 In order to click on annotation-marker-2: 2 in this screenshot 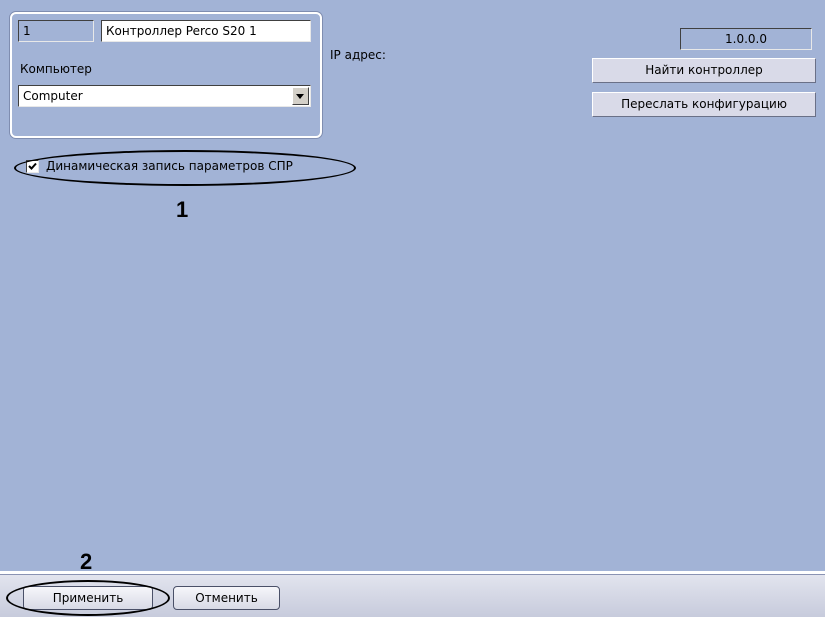, I will do `click(86, 561)`.